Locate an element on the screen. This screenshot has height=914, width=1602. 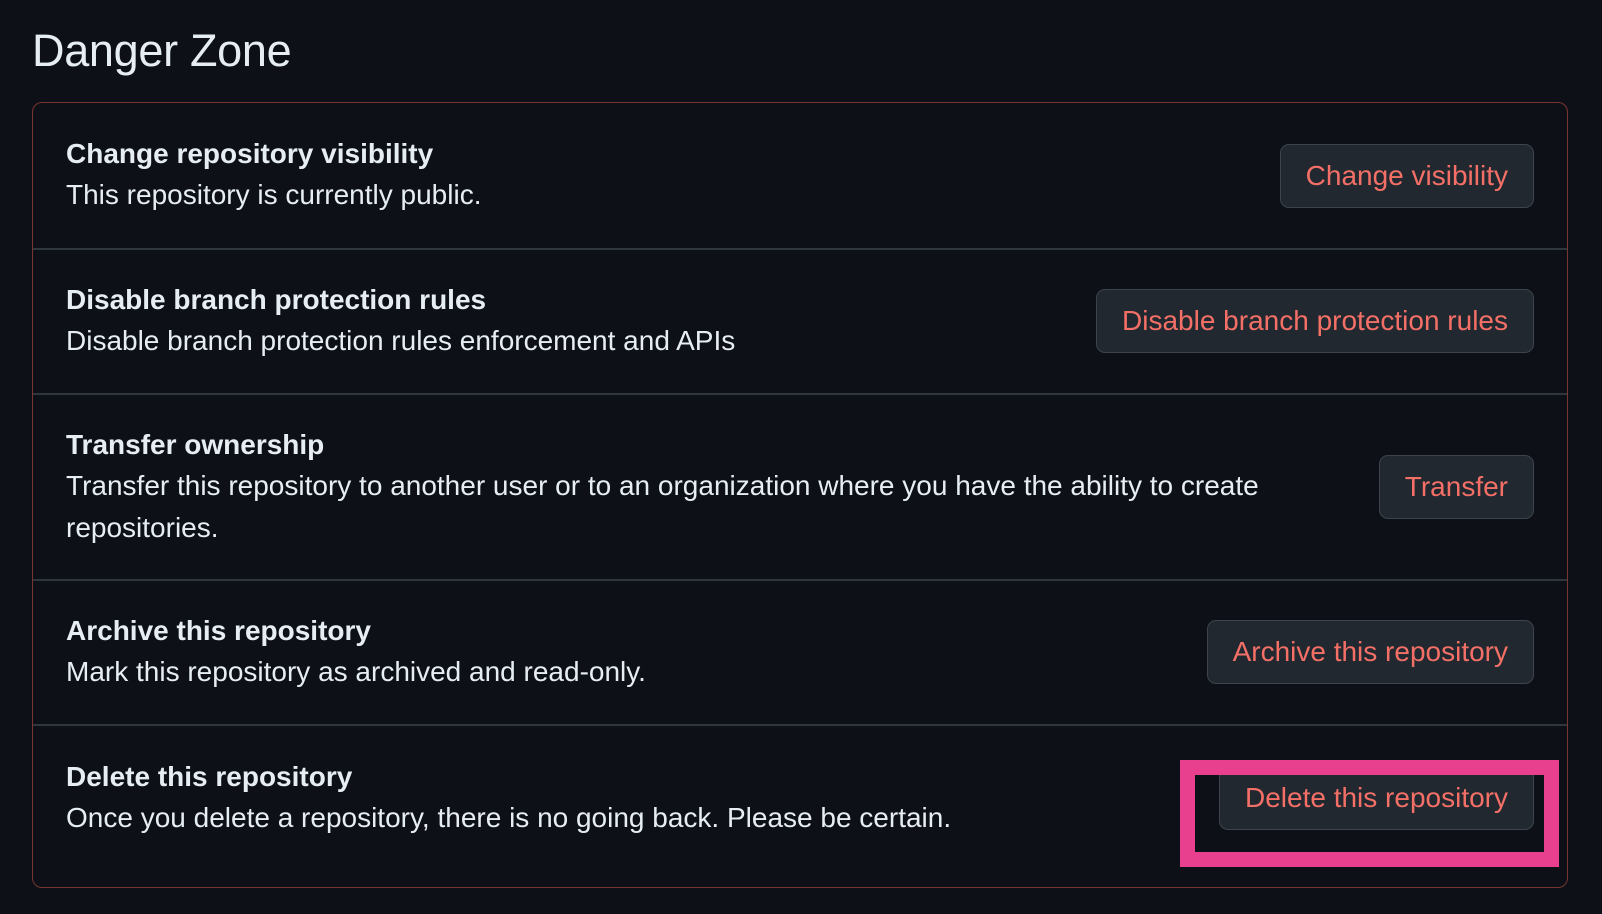
delete-repository-button: Delete this repository is located at coordinates (1376, 798).